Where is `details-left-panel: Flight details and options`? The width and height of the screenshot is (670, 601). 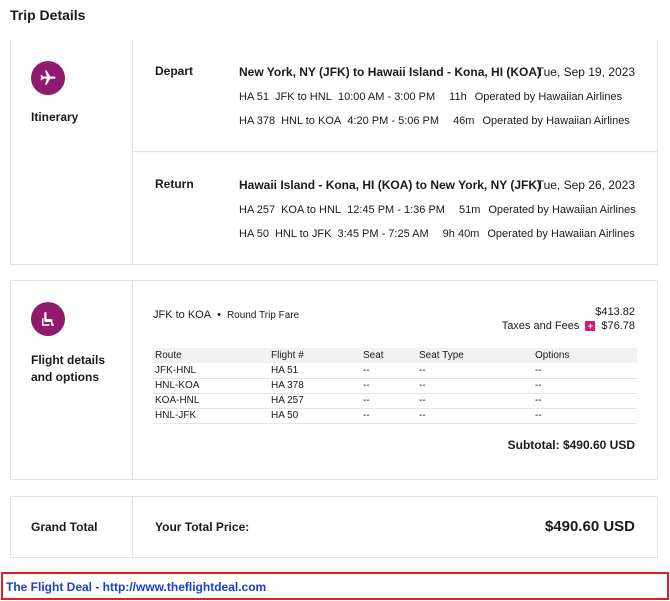
details-left-panel: Flight details and options is located at coordinates (72, 380).